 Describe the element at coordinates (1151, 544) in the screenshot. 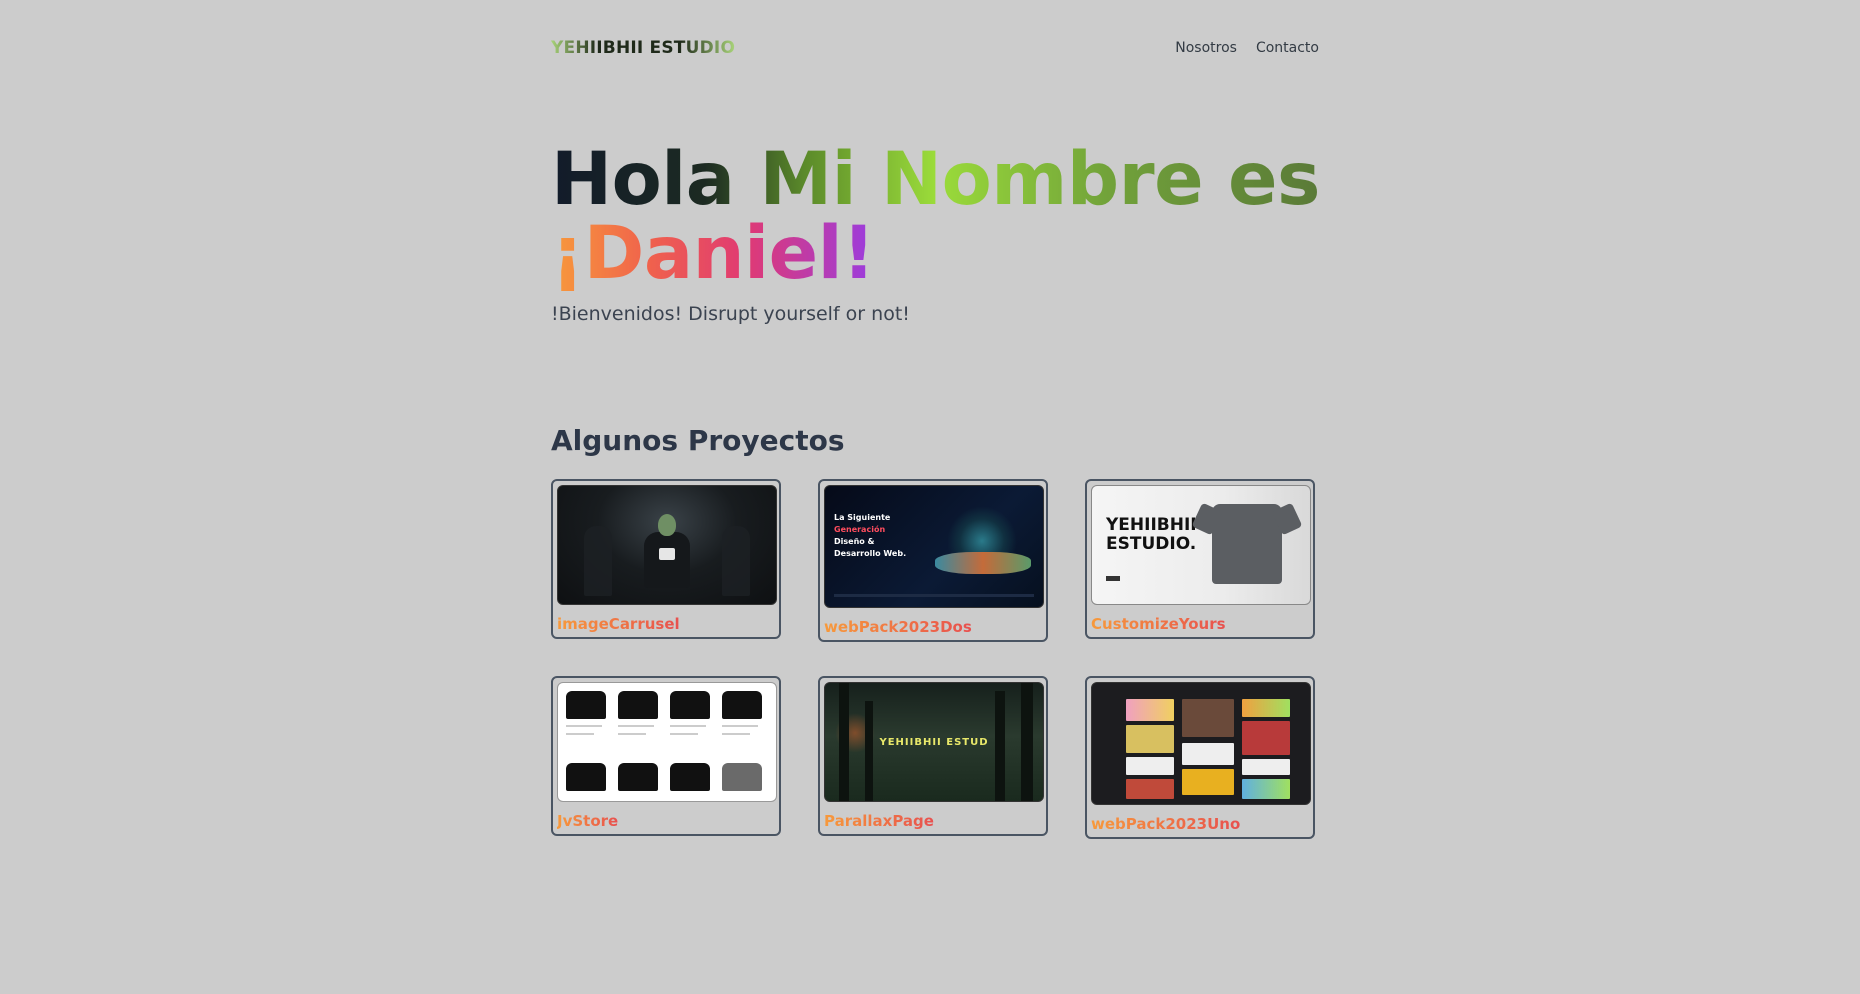

I see `thumb-text: ESTUDIO.` at that location.